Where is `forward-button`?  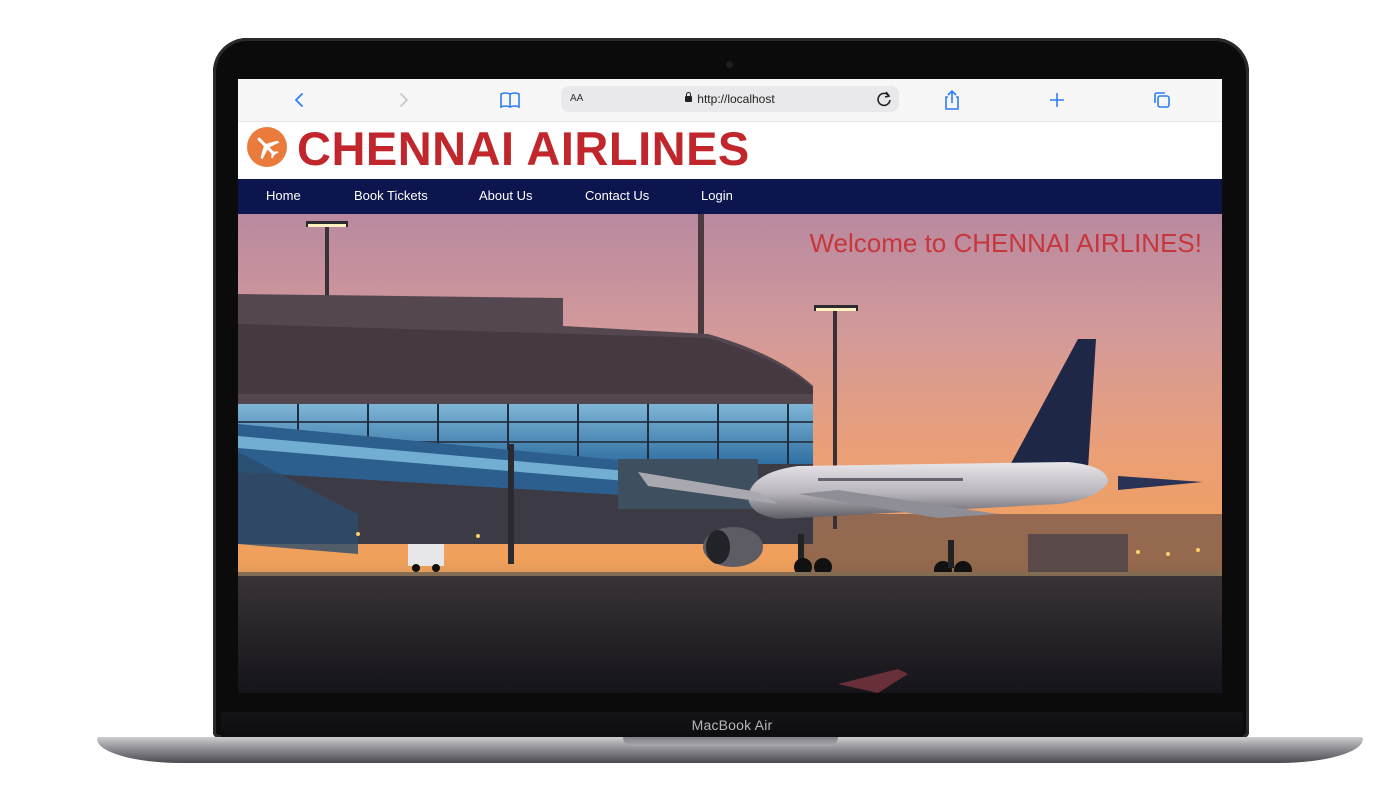
forward-button is located at coordinates (404, 100).